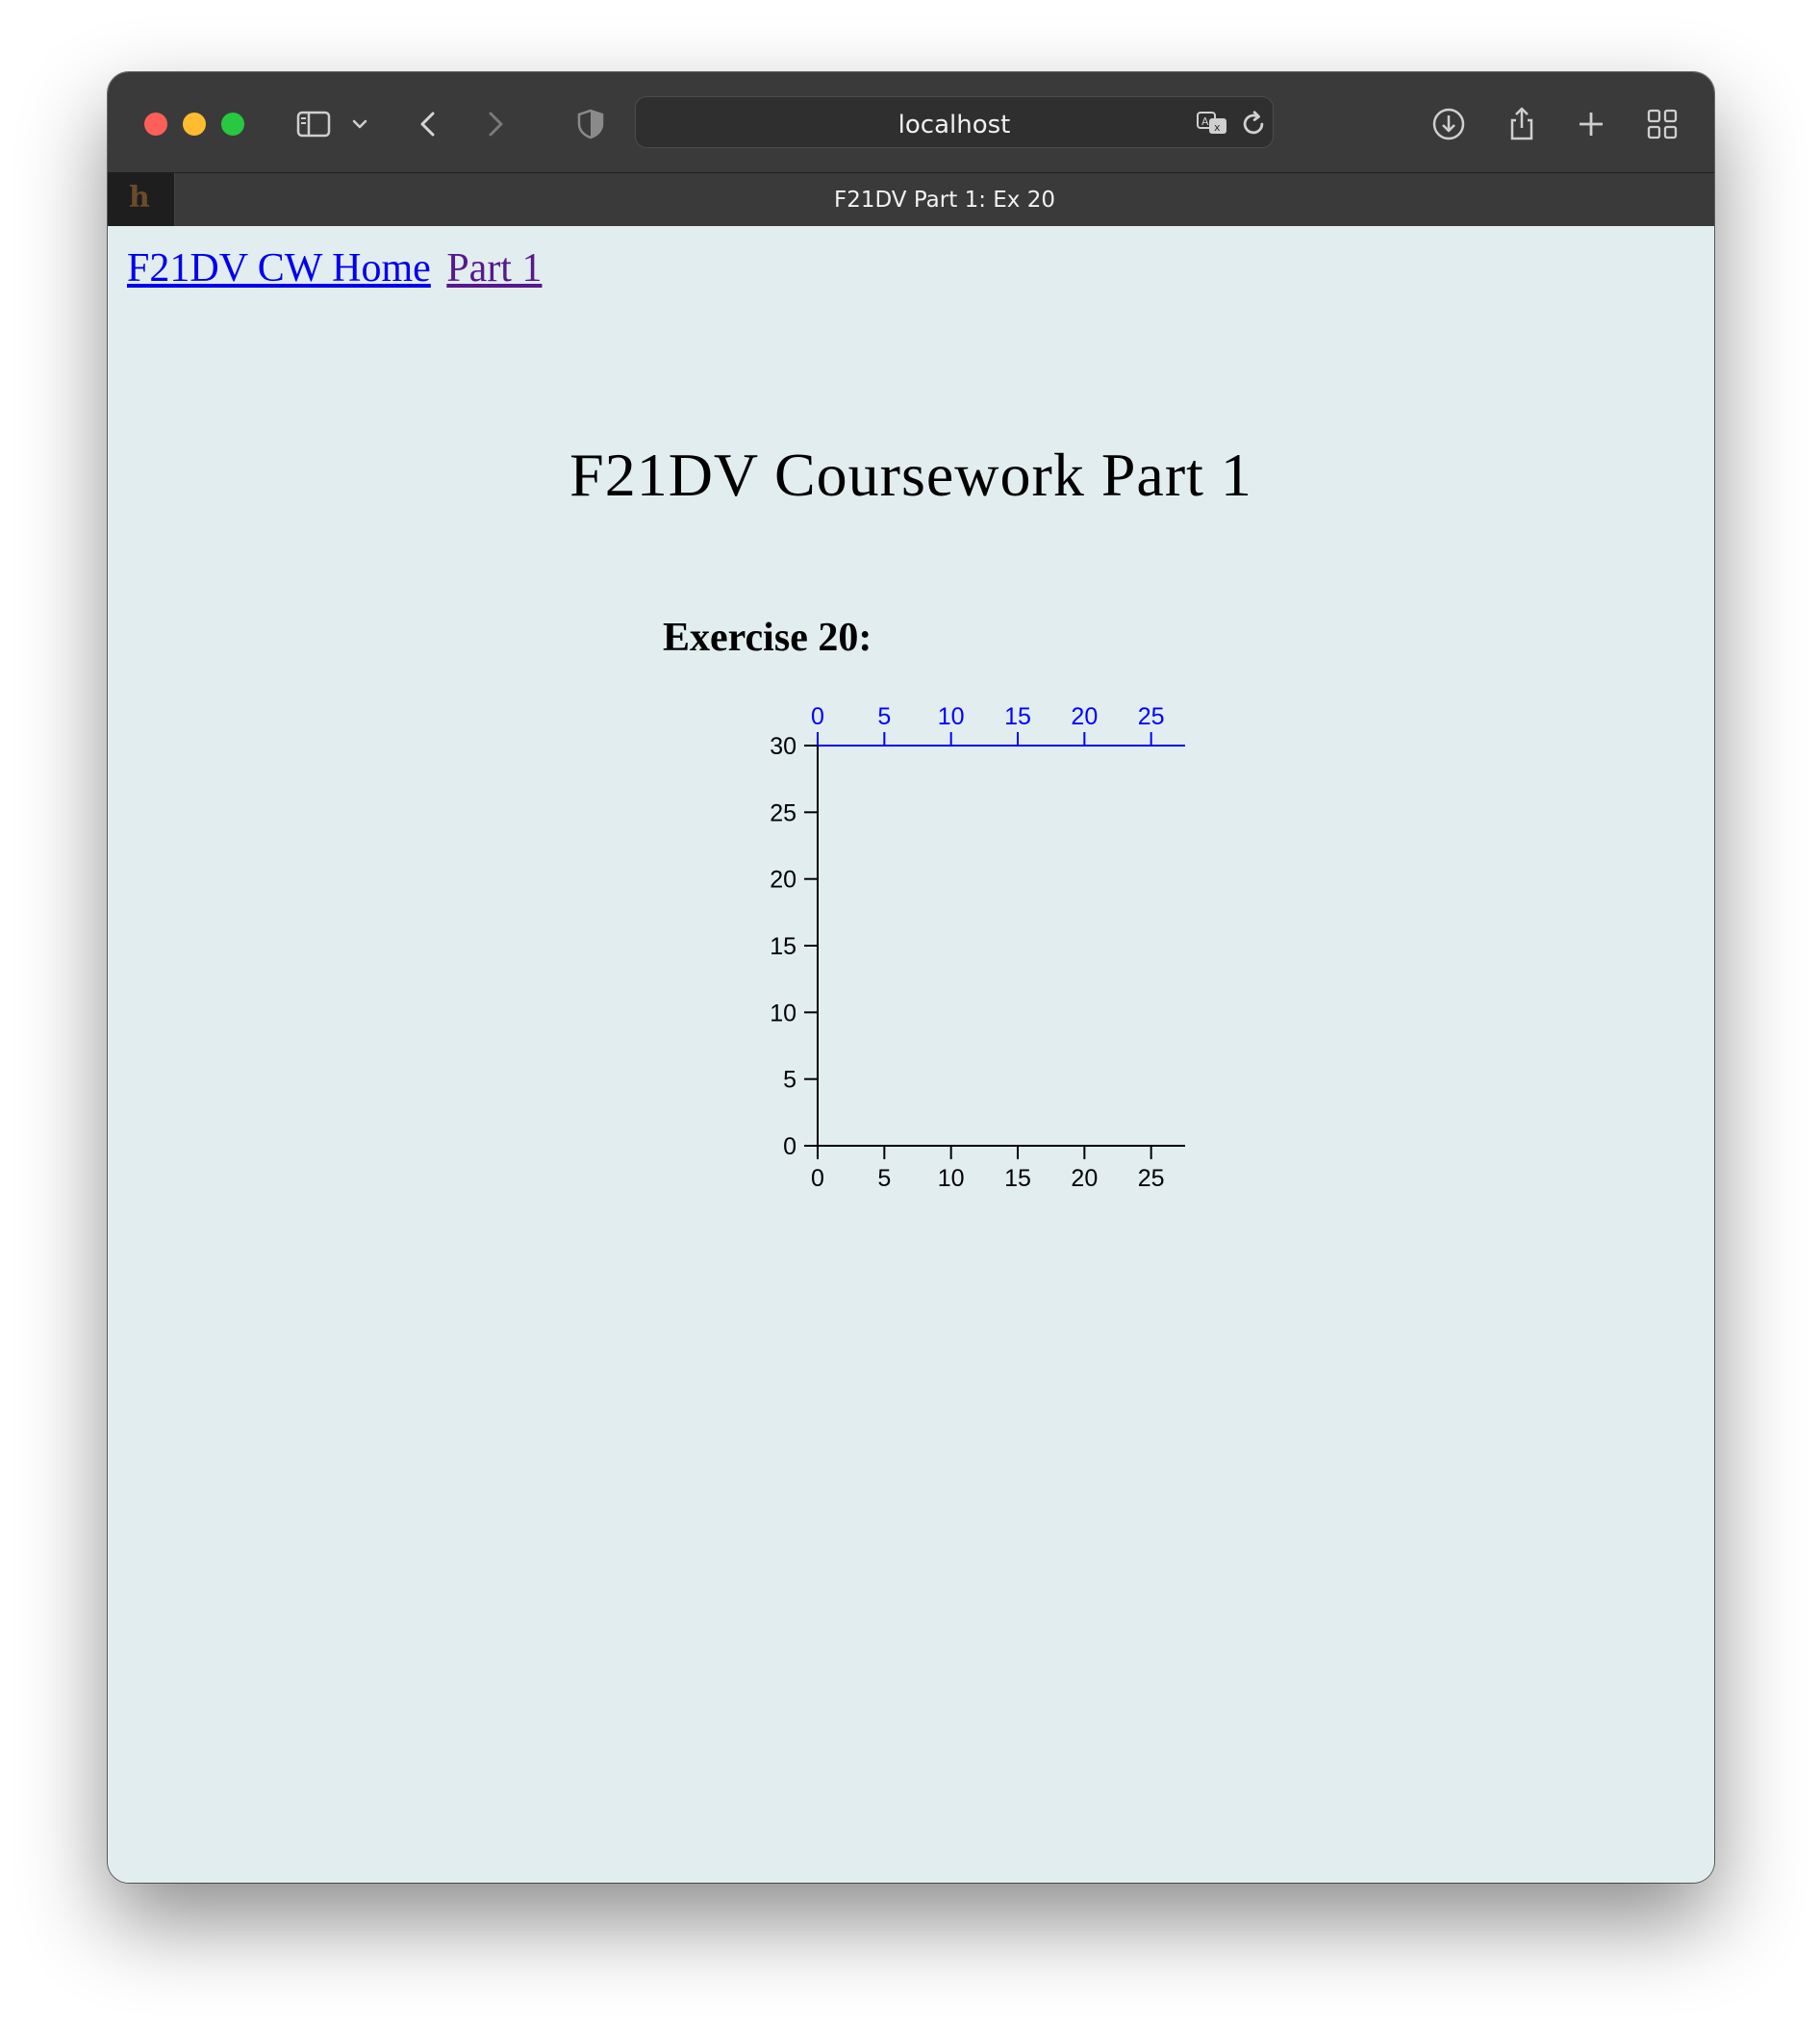  Describe the element at coordinates (1522, 124) in the screenshot. I see `share-icon` at that location.